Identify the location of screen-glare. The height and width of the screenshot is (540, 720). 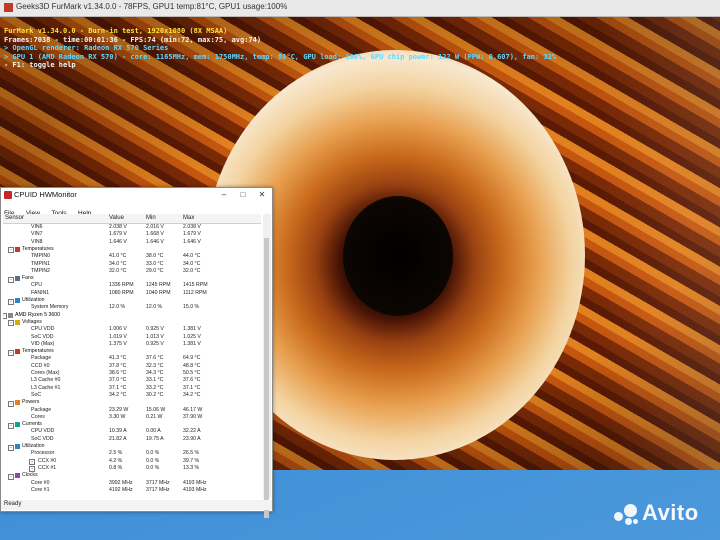
(660, 235).